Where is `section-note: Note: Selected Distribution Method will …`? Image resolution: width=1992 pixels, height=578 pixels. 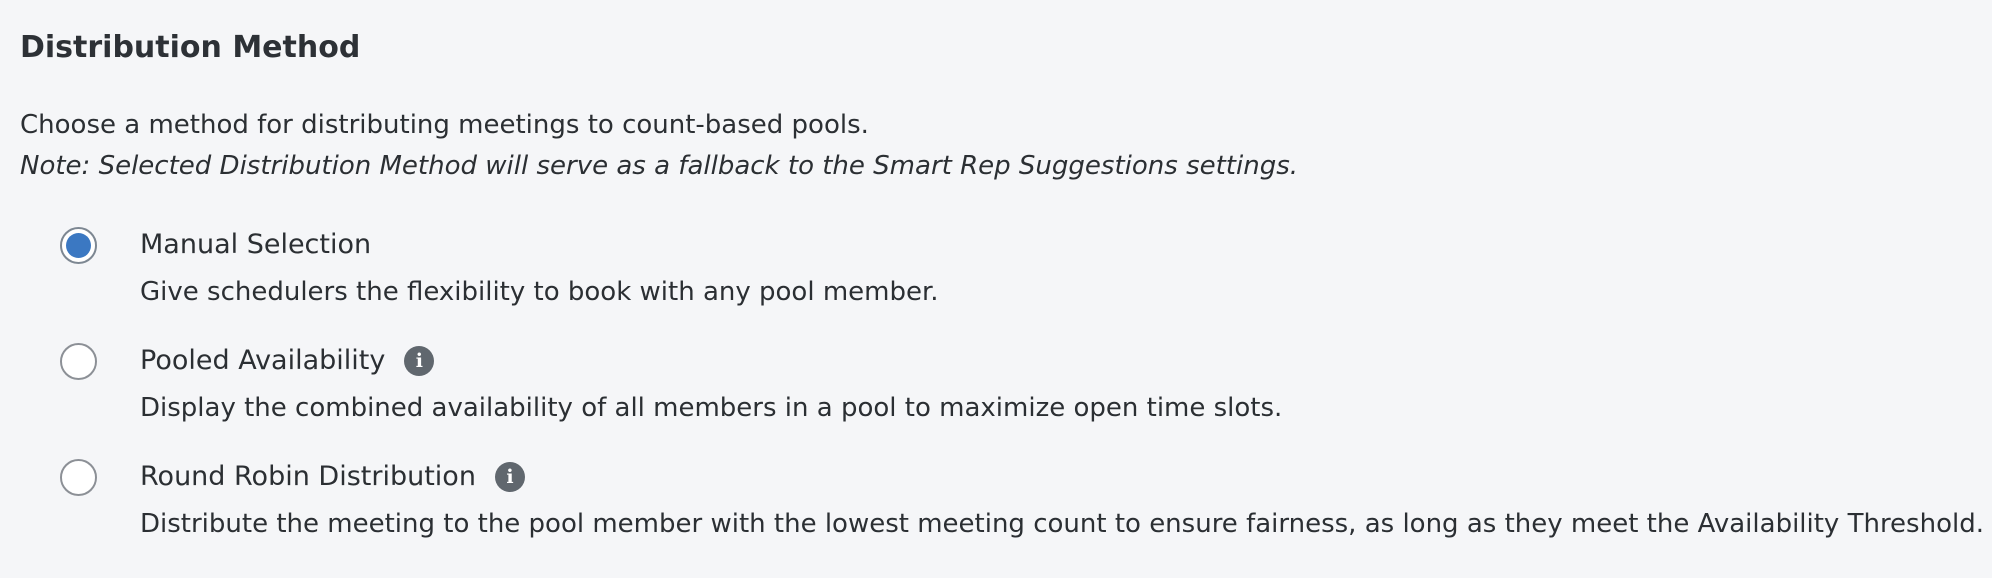 section-note: Note: Selected Distribution Method will … is located at coordinates (659, 166).